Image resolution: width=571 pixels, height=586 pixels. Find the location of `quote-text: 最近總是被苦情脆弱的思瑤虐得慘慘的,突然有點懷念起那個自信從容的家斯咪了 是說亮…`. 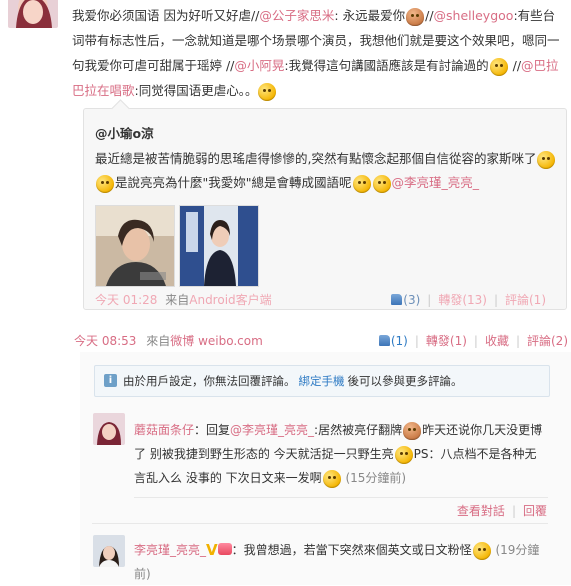

quote-text: 最近總是被苦情脆弱的思瑤虐得慘慘的,突然有點懷念起那個自信從容的家斯咪了 是說亮… is located at coordinates (326, 171).